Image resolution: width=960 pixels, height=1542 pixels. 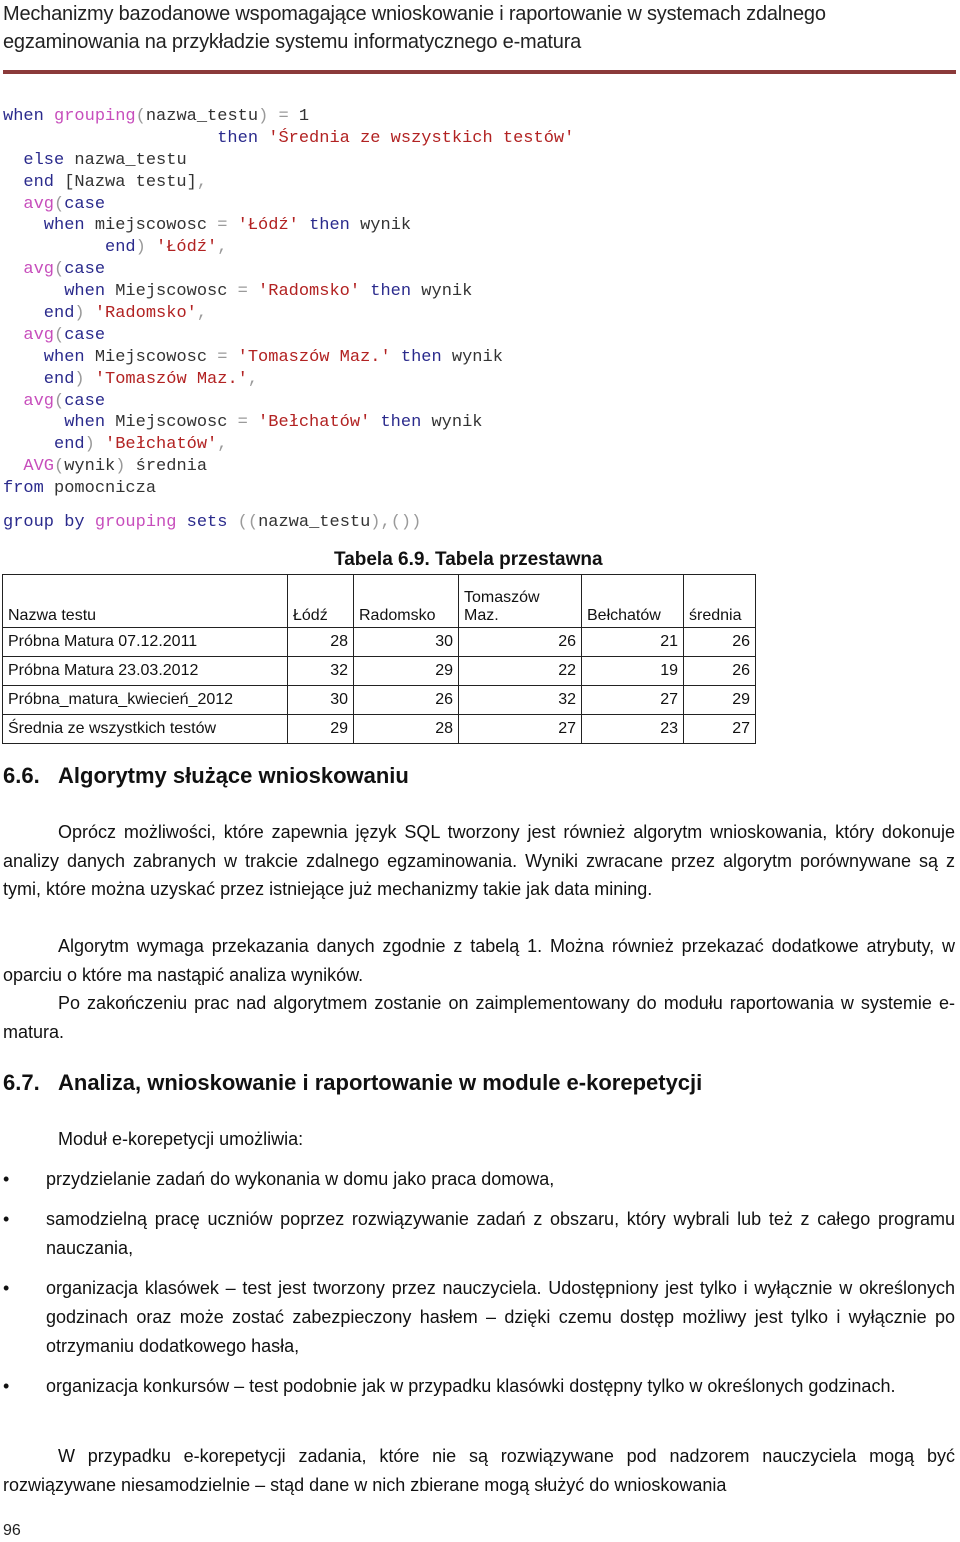 What do you see at coordinates (21, 775) in the screenshot?
I see `section-number: 6.6.` at bounding box center [21, 775].